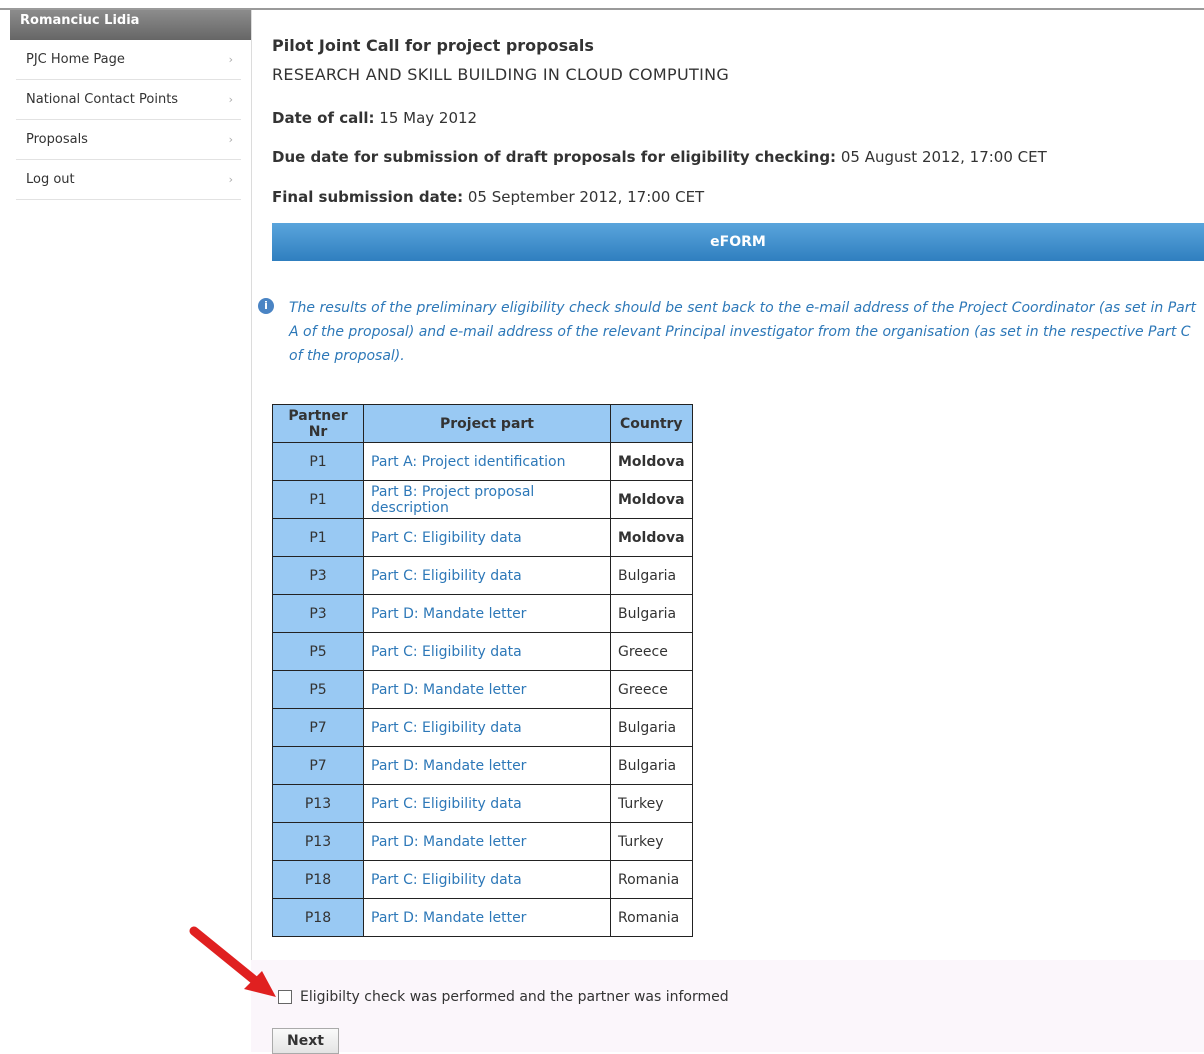  What do you see at coordinates (57, 139) in the screenshot?
I see `sidebar-item-label: Proposals` at bounding box center [57, 139].